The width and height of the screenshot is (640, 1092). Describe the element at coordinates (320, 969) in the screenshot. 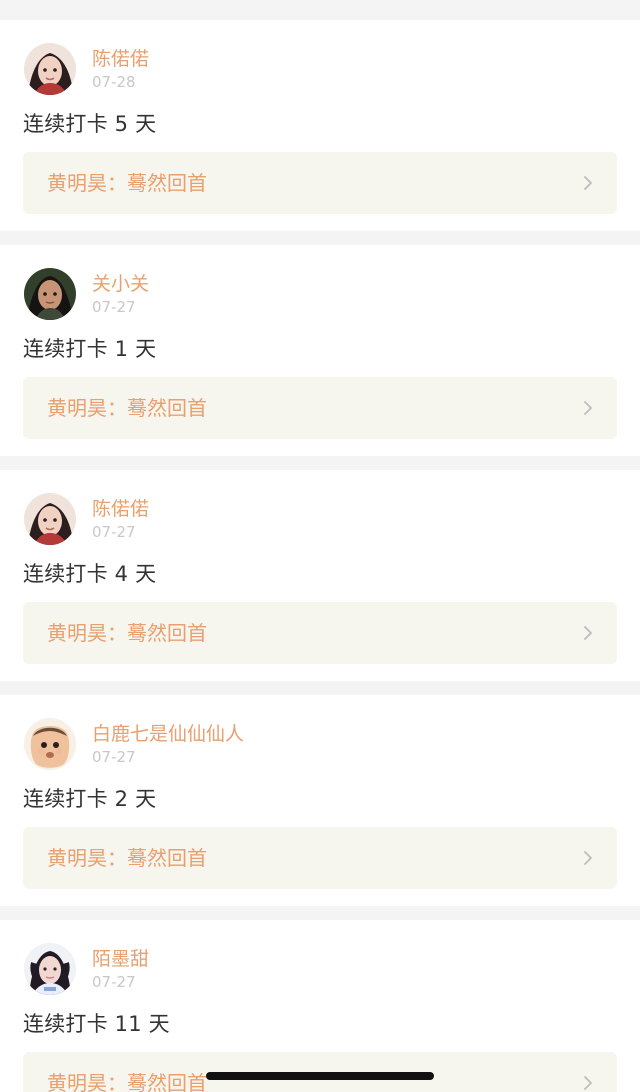

I see `post-header: 陌墨甜 07-27` at that location.